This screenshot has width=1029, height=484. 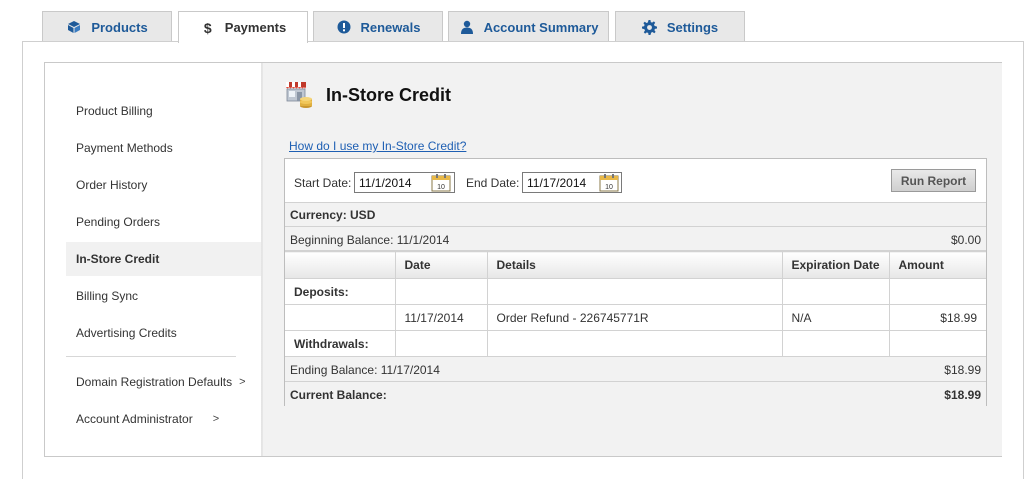 What do you see at coordinates (370, 240) in the screenshot?
I see `beginning-balance-label: Beginning Balance: 11/1/2014` at bounding box center [370, 240].